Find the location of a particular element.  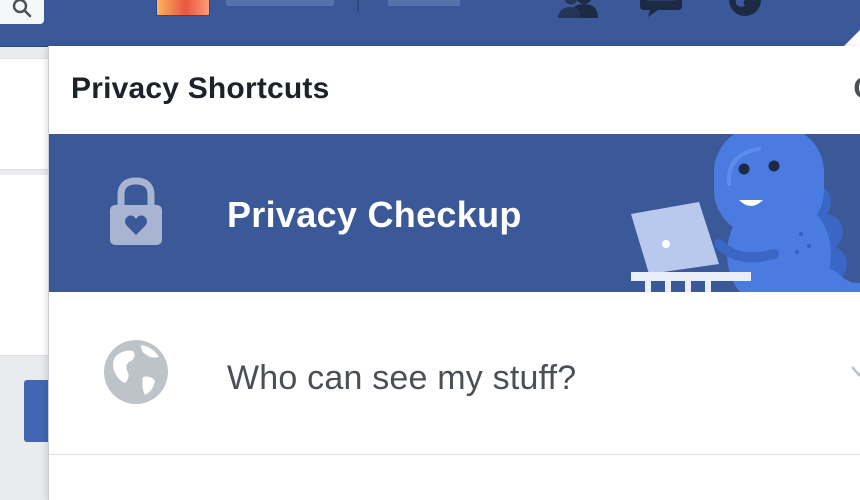

next-menu-item is located at coordinates (454, 477).